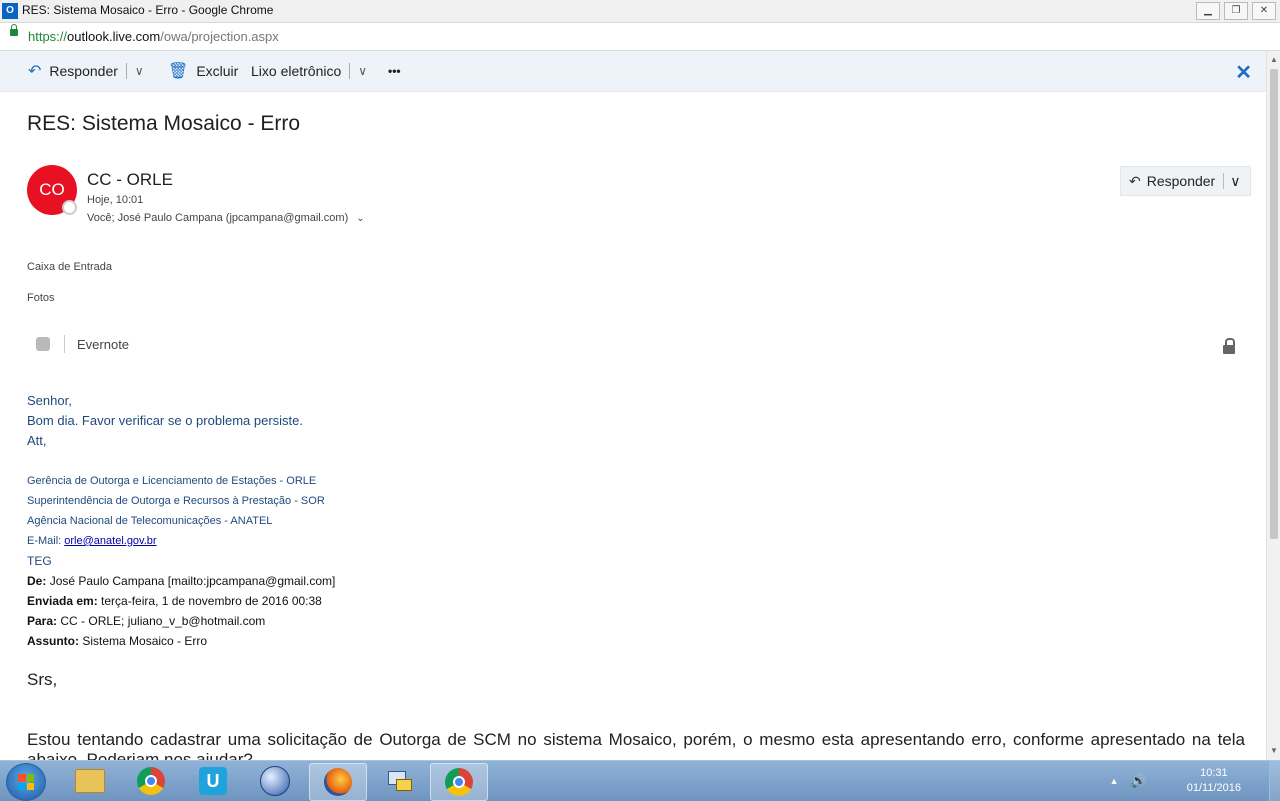 The height and width of the screenshot is (801, 1280). I want to click on taskbar-chrome-active-icon, so click(459, 782).